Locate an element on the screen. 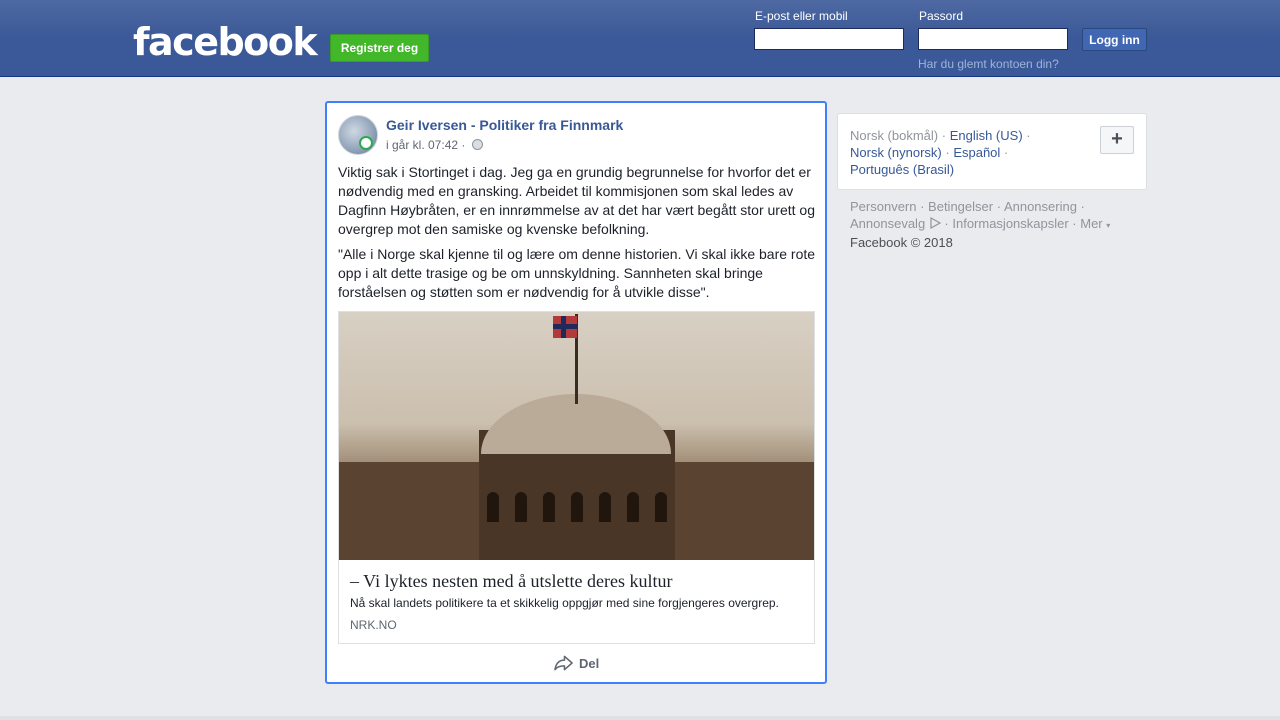 Image resolution: width=1280 pixels, height=720 pixels. share-icon is located at coordinates (563, 663).